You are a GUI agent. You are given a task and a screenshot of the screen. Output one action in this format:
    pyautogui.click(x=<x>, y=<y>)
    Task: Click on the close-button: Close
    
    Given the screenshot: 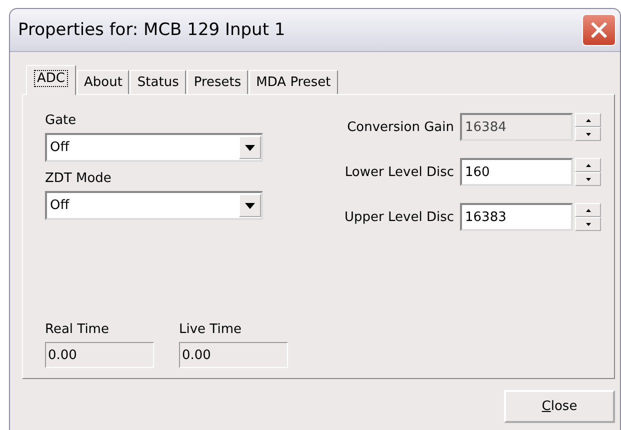 What is the action you would take?
    pyautogui.click(x=559, y=406)
    